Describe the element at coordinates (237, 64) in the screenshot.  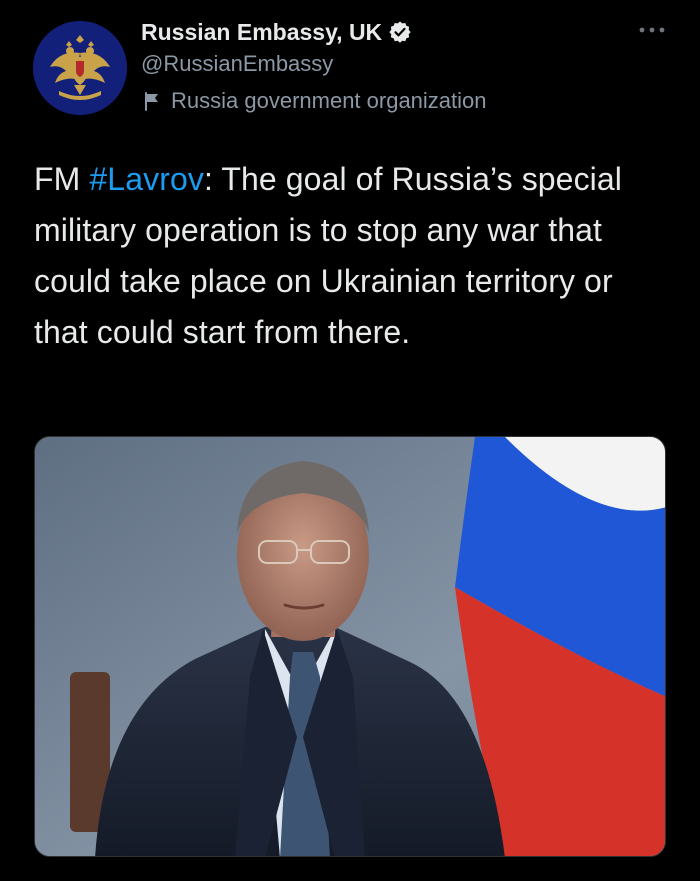
I see `handle: @RussianEmbassy` at that location.